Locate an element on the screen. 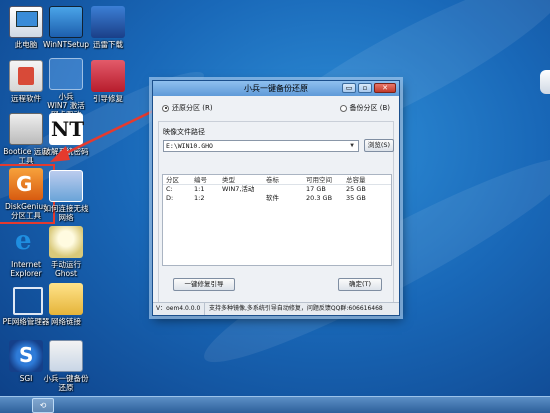  image-path-label: 映像文件路径 is located at coordinates (184, 132).